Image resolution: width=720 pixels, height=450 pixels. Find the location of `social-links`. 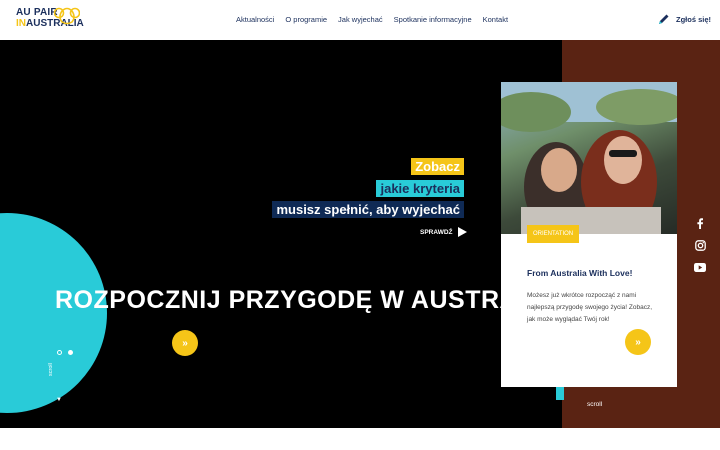

social-links is located at coordinates (700, 245).